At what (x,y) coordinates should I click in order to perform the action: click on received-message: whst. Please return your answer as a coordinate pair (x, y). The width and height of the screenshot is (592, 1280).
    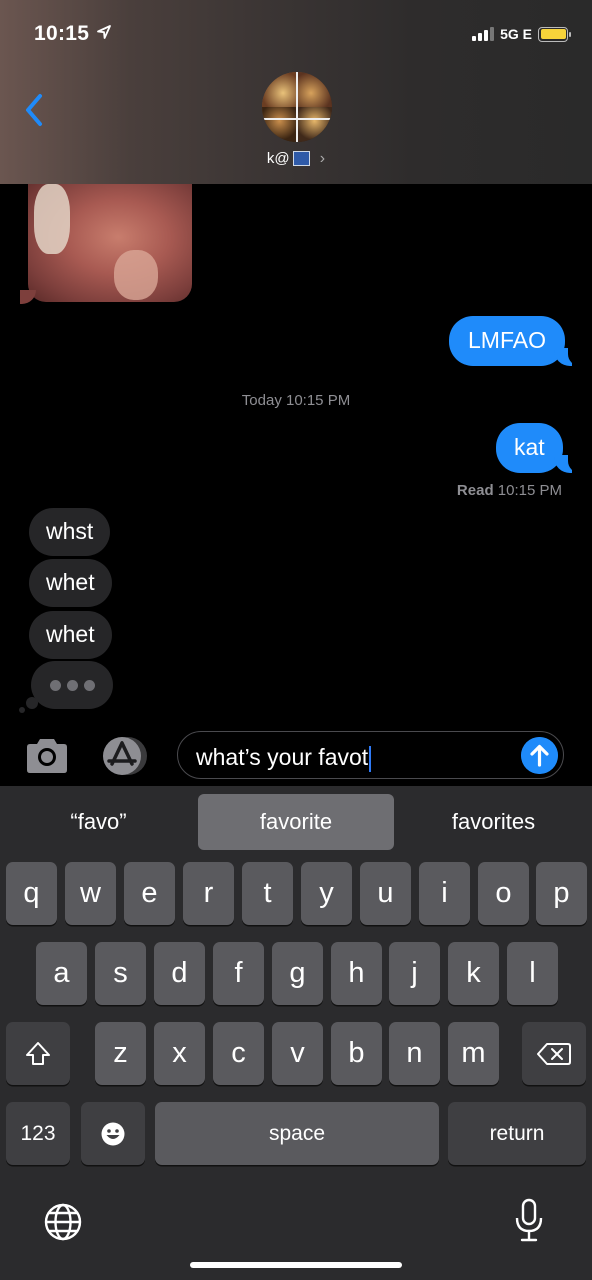
    Looking at the image, I should click on (70, 532).